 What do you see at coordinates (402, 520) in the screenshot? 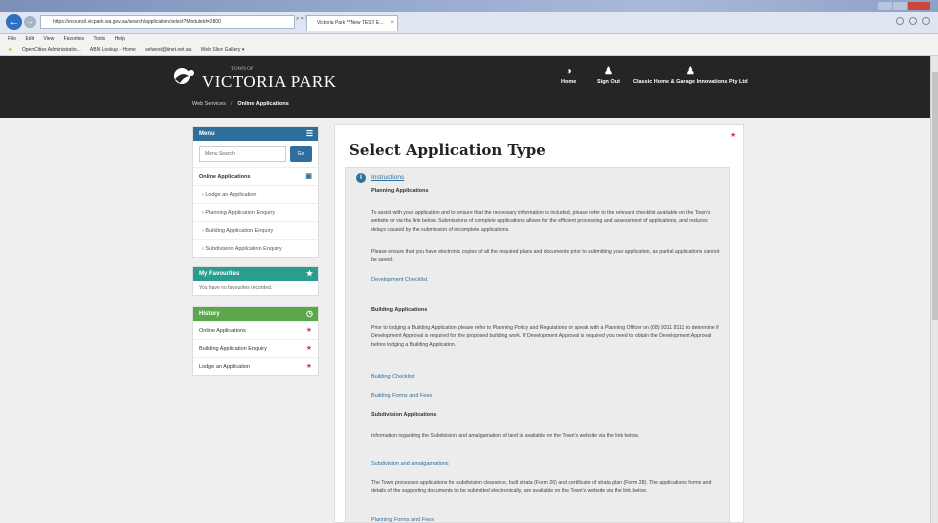
I see `planning-forms-fees-link: Planning Forms and Fees` at bounding box center [402, 520].